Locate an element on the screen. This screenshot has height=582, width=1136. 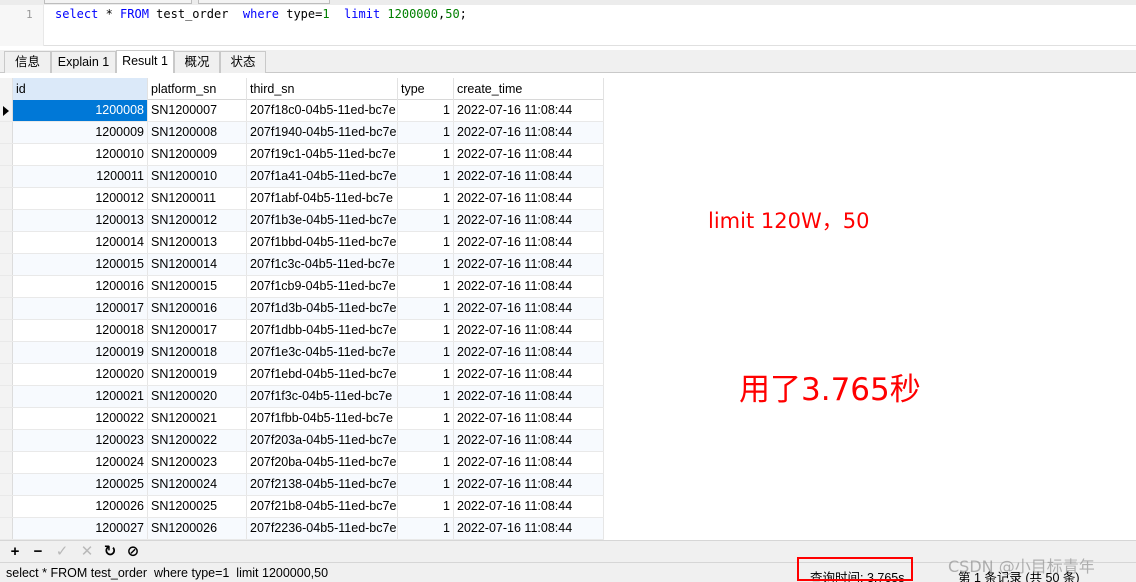
cell-id: 1200009 is located at coordinates (80, 132).